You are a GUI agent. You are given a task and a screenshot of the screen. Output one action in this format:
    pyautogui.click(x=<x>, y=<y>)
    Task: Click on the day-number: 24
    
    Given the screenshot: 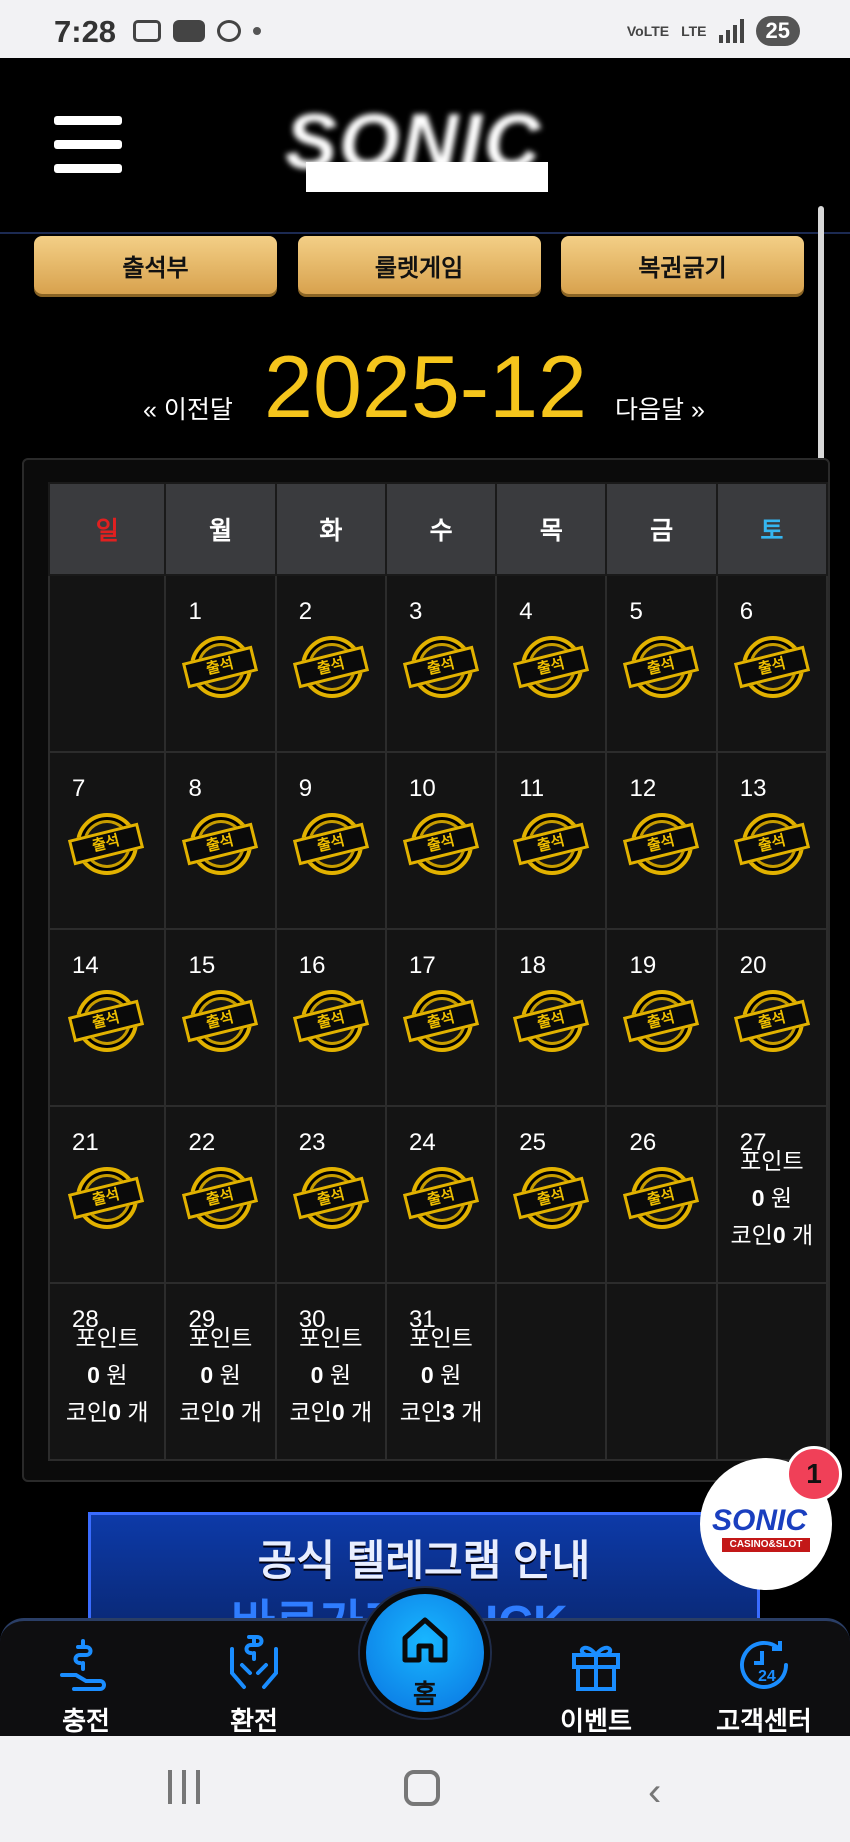 What is the action you would take?
    pyautogui.click(x=422, y=1142)
    